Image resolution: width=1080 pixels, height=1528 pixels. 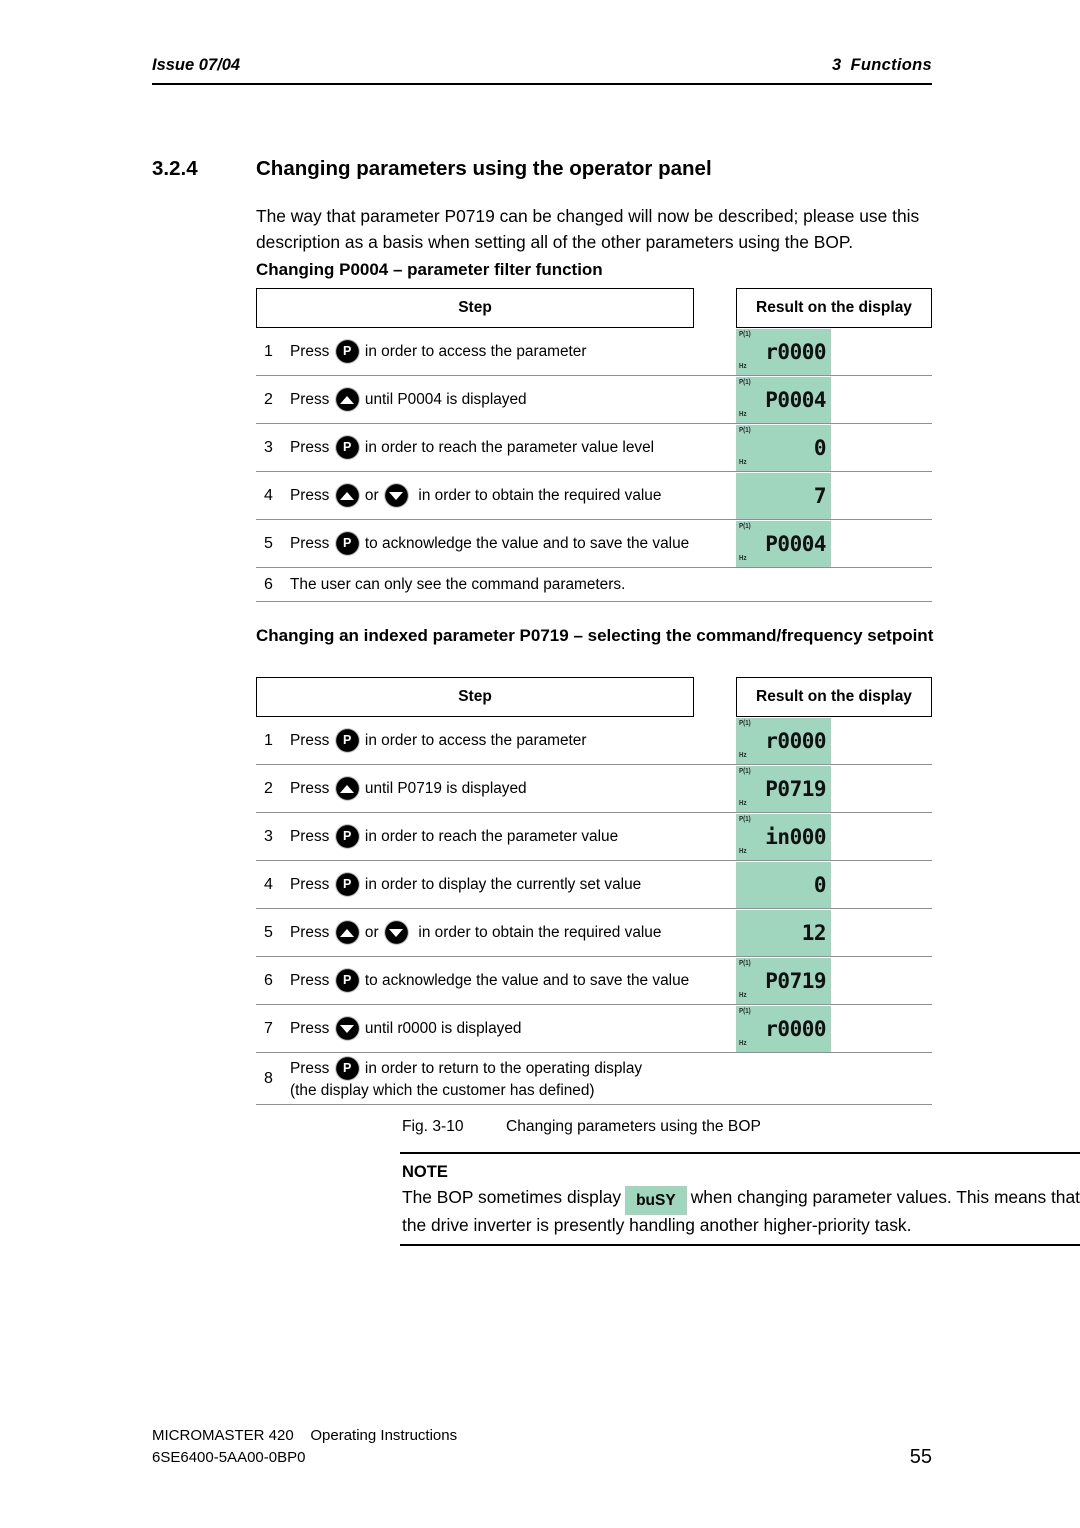 What do you see at coordinates (836, 65) in the screenshot?
I see `header-chapter-number: 3` at bounding box center [836, 65].